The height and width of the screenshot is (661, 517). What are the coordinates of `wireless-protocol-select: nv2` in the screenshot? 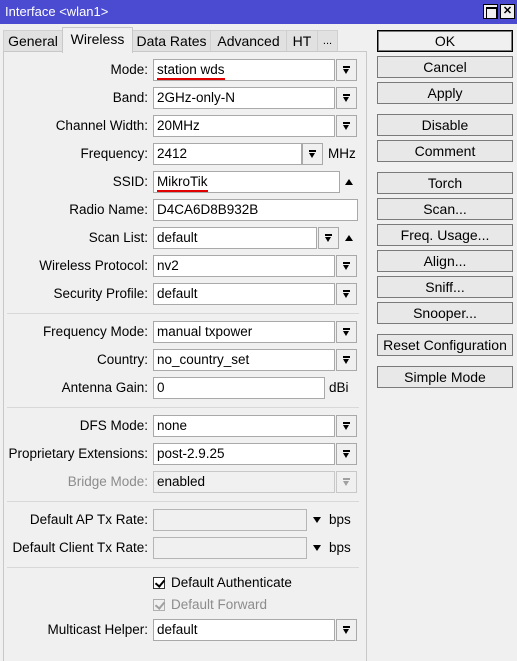 It's located at (244, 266).